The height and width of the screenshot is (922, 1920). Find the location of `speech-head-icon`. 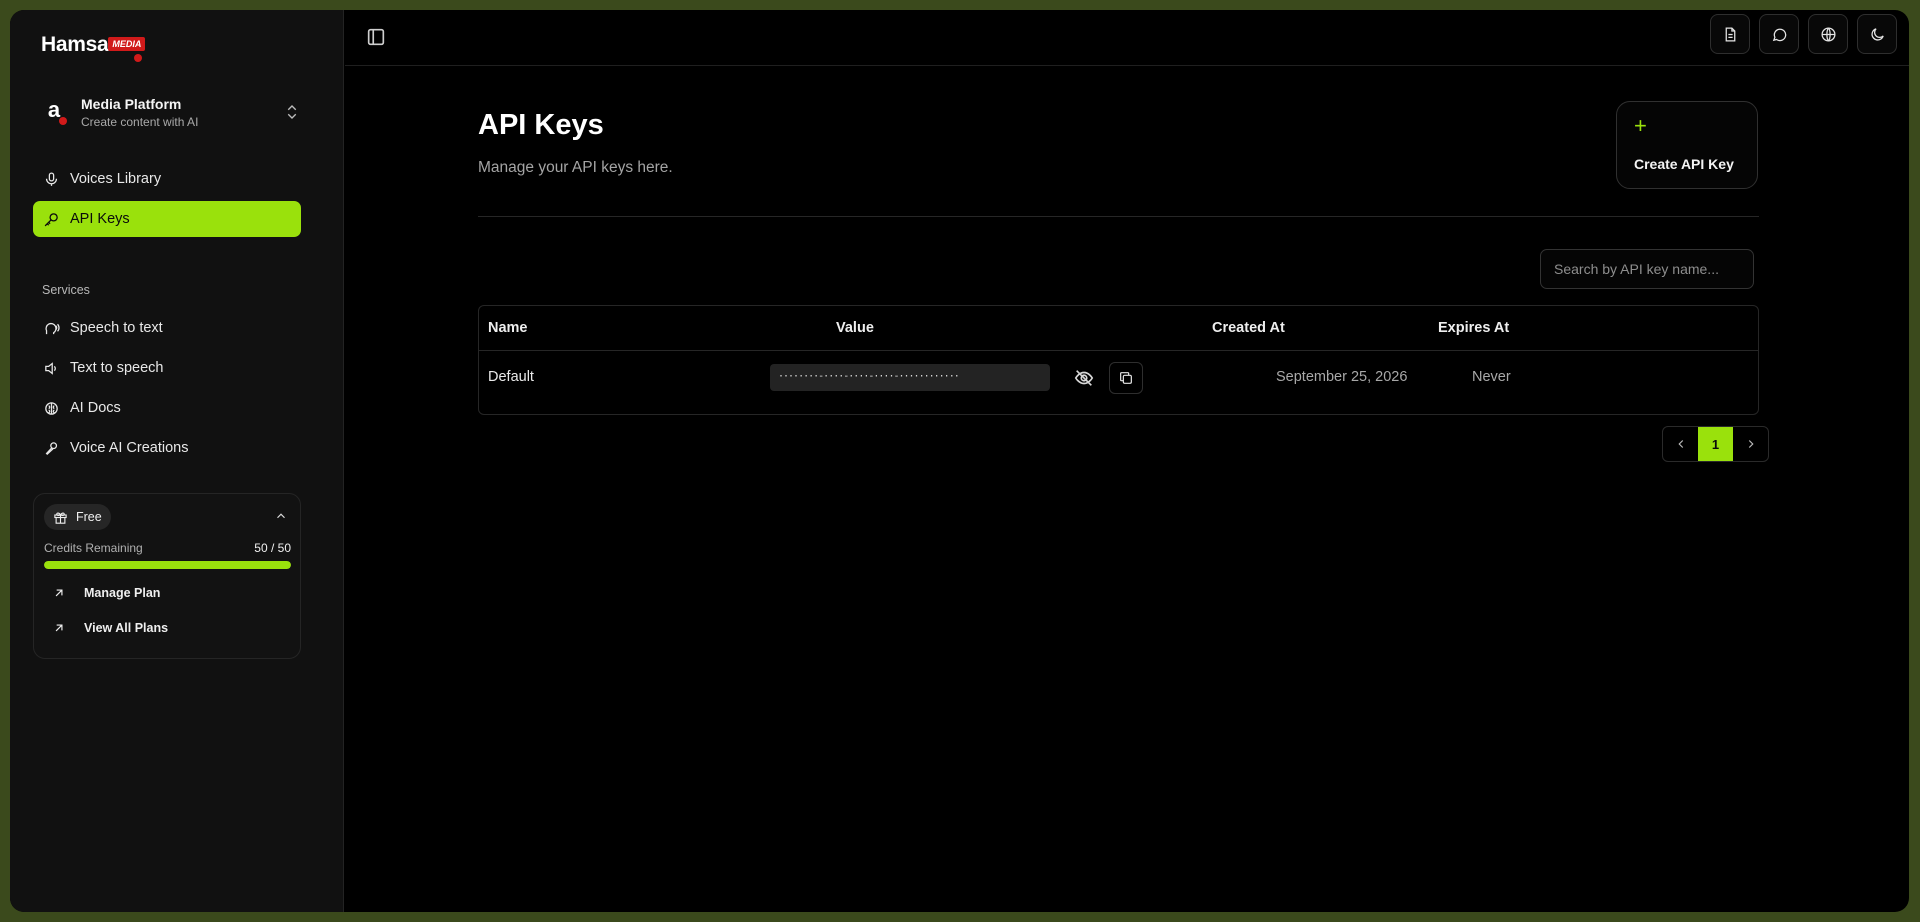

speech-head-icon is located at coordinates (52, 328).